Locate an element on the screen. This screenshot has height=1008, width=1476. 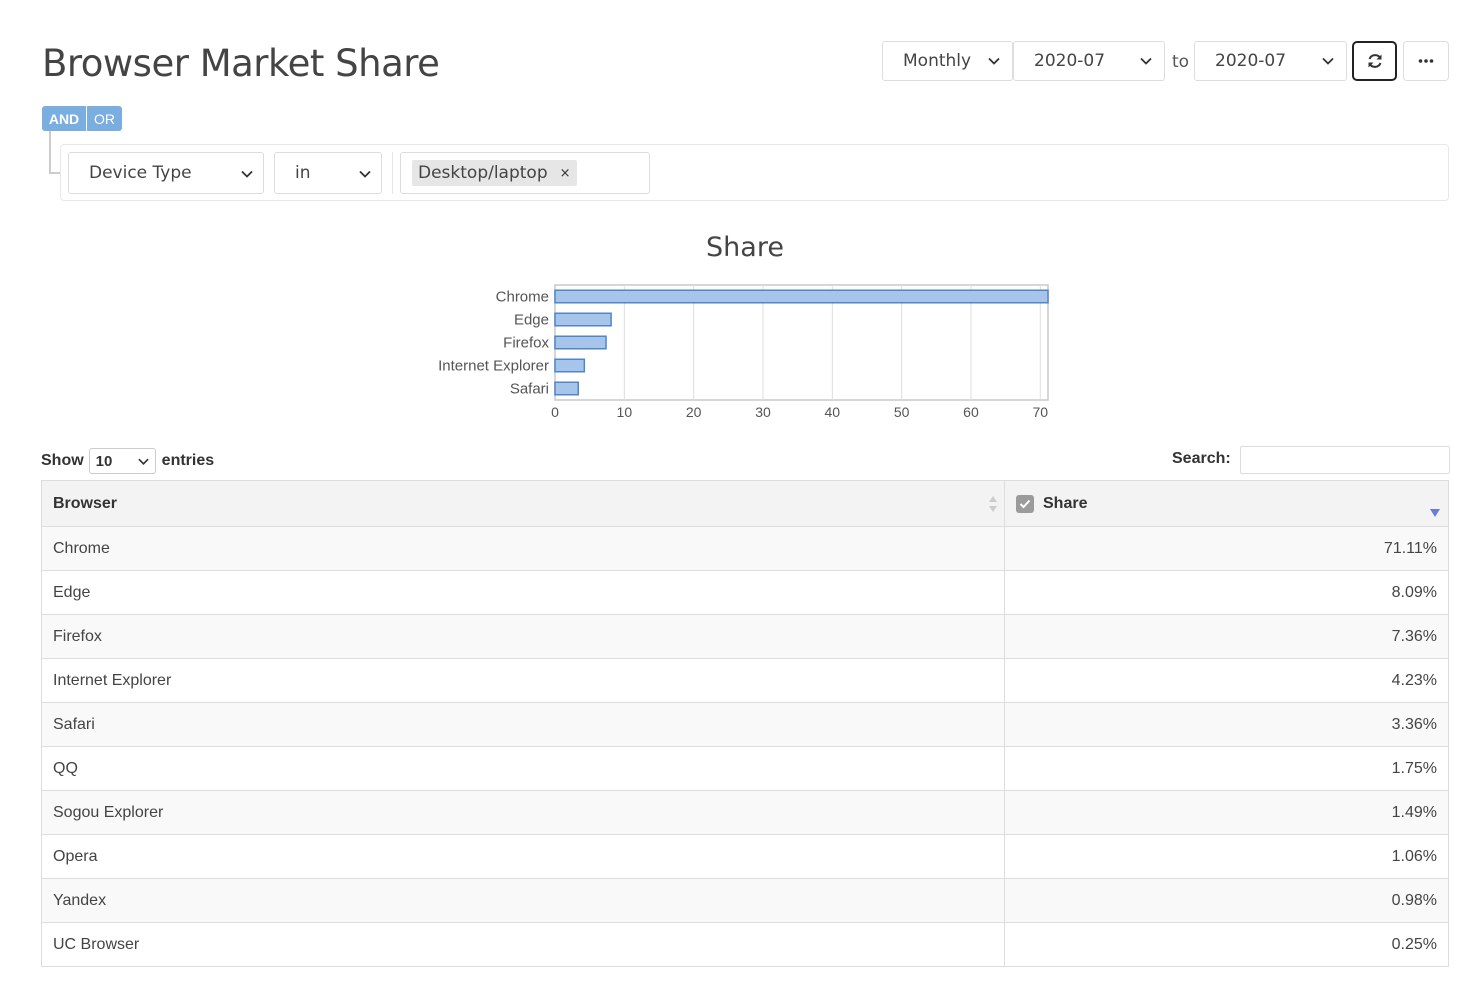
to-month-value: 2020-07 is located at coordinates (1251, 61).